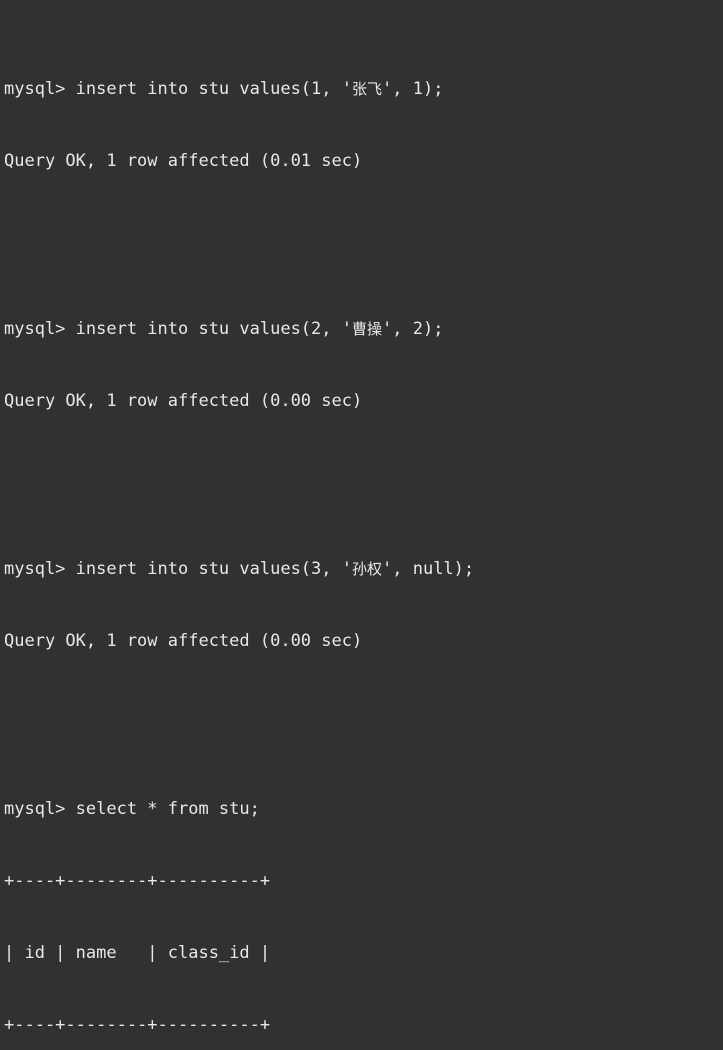 This screenshot has height=1050, width=723. What do you see at coordinates (367, 89) in the screenshot?
I see `cjk-text: 张飞` at bounding box center [367, 89].